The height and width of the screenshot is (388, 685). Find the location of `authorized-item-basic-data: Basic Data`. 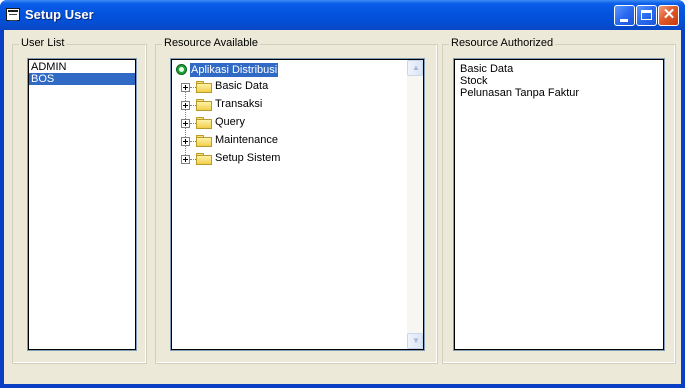

authorized-item-basic-data: Basic Data is located at coordinates (559, 69).